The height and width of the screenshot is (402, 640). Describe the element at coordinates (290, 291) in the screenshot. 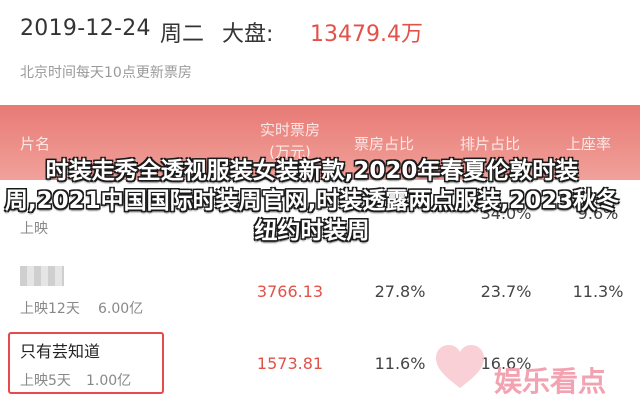

I see `live-gross-value: 3766.13` at that location.